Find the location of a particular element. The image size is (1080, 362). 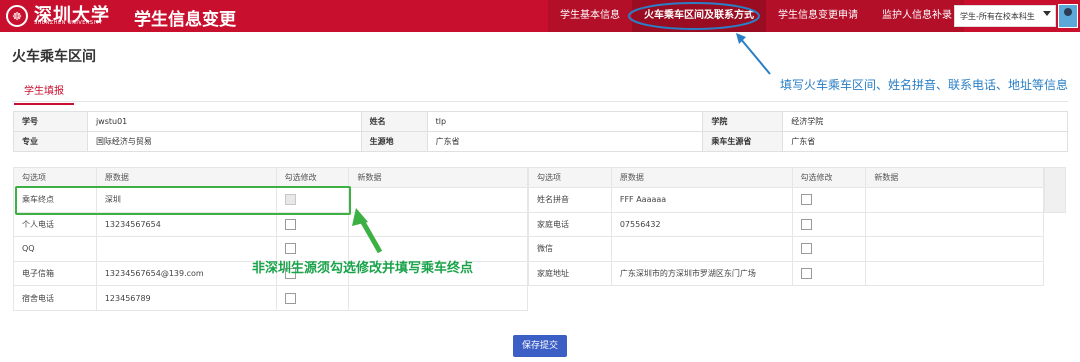

annotation-top-note: 填写火车乘车区间、姓名拼音、联系电话、地址等信息 is located at coordinates (924, 85).